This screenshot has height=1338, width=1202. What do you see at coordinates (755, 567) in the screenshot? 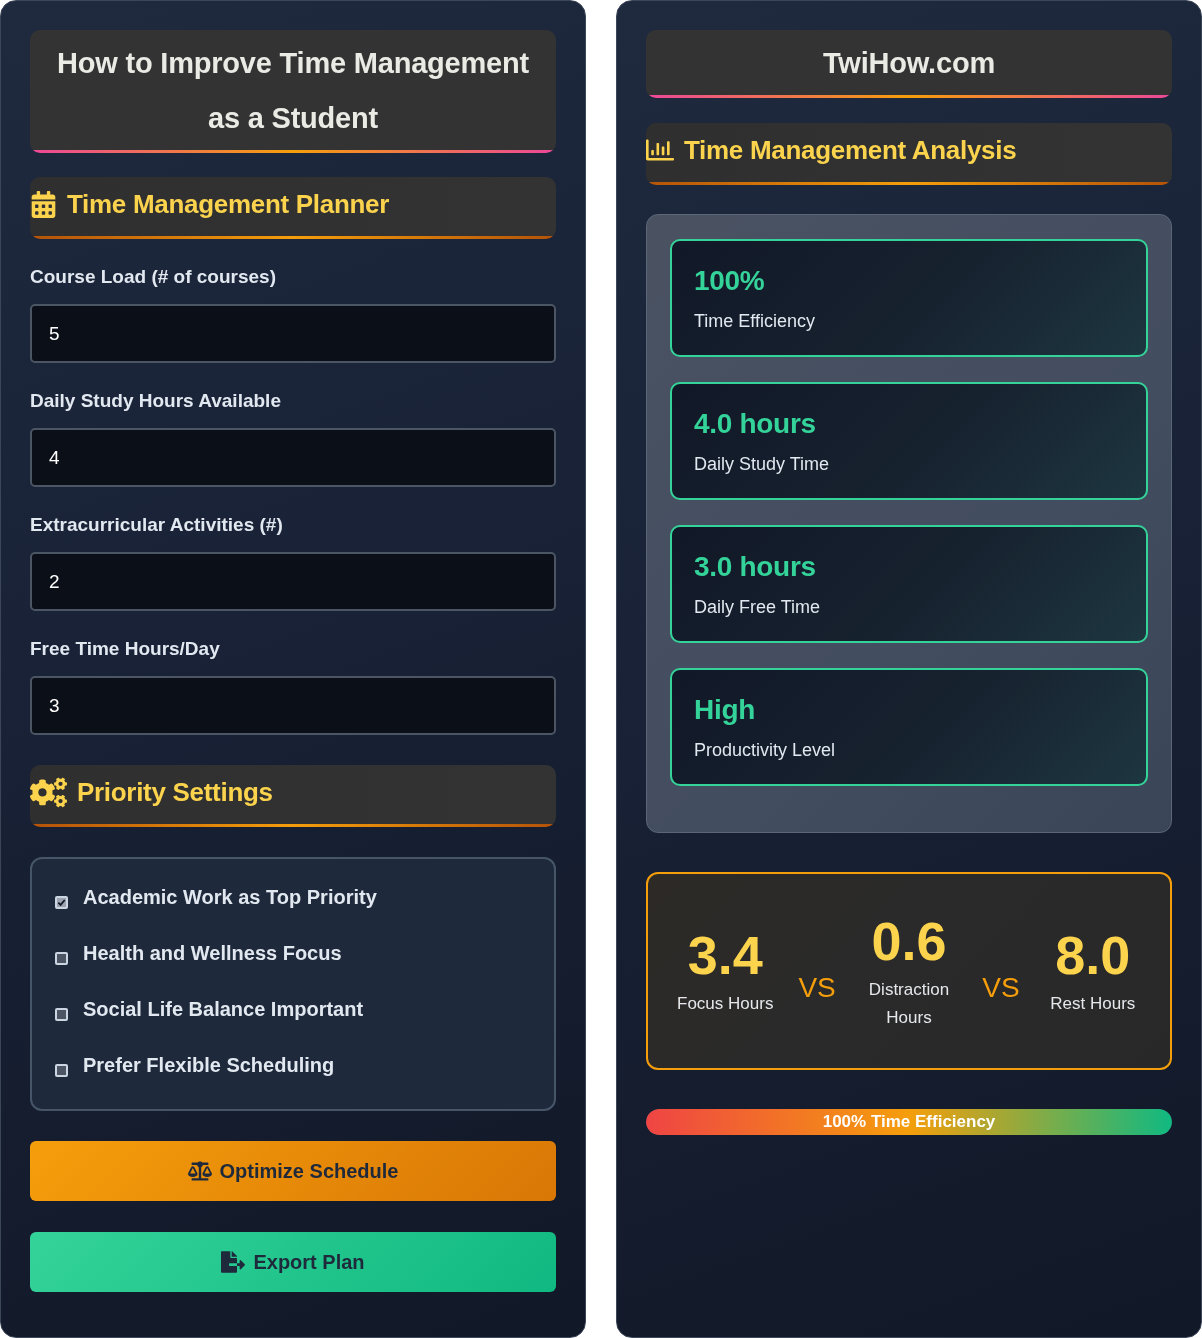
I see `metric-value: 3.0 hours` at bounding box center [755, 567].